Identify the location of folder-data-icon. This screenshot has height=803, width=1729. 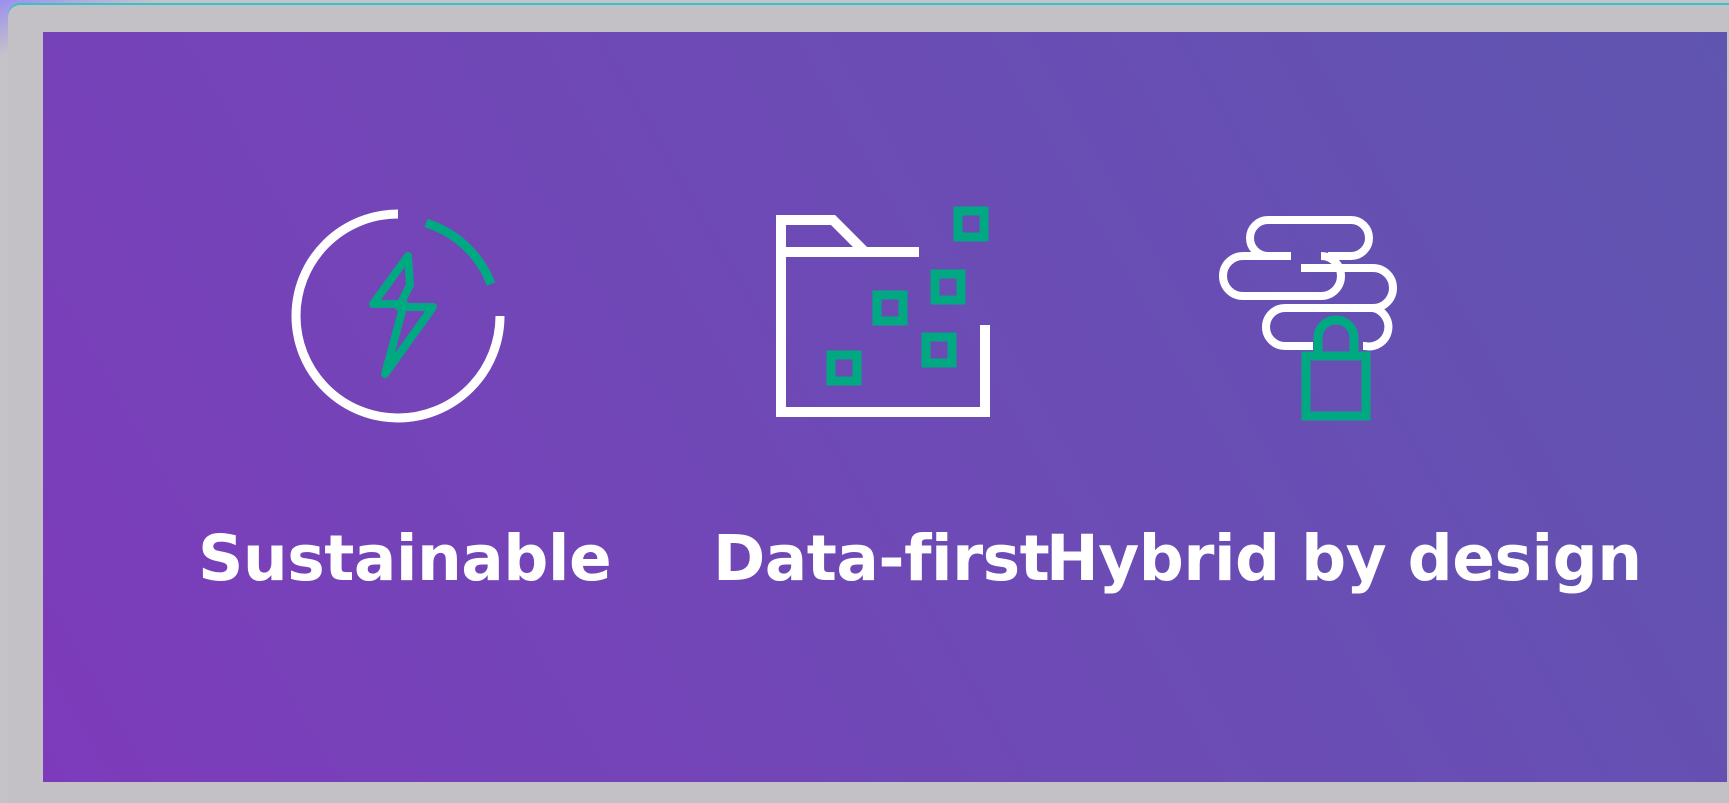
(883, 311).